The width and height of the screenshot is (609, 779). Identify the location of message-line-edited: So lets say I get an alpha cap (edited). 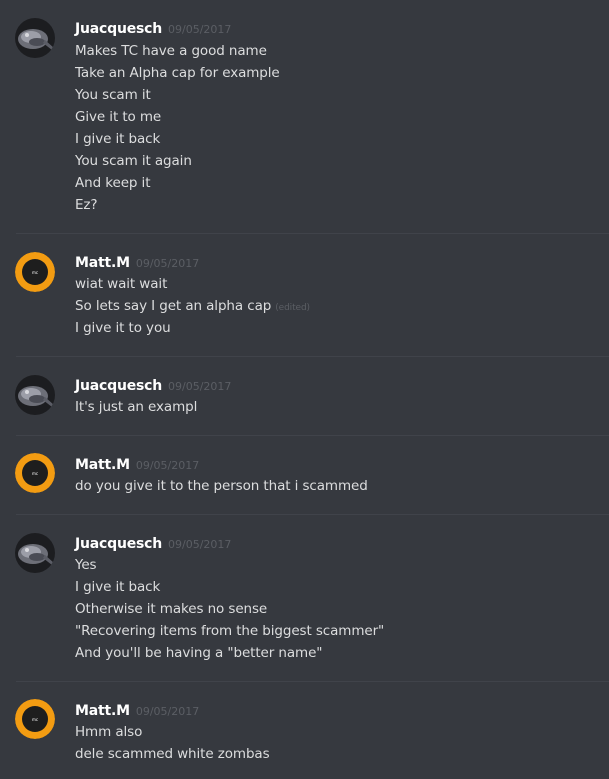
(192, 307).